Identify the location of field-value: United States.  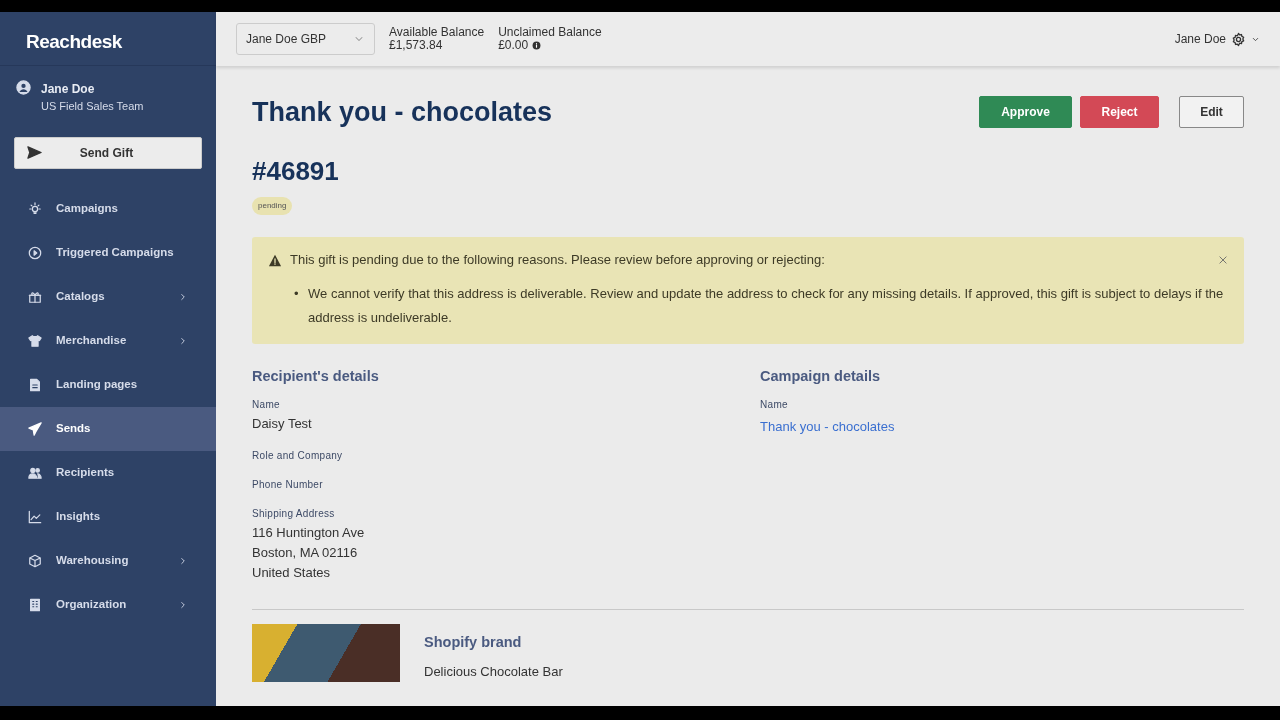
(292, 573).